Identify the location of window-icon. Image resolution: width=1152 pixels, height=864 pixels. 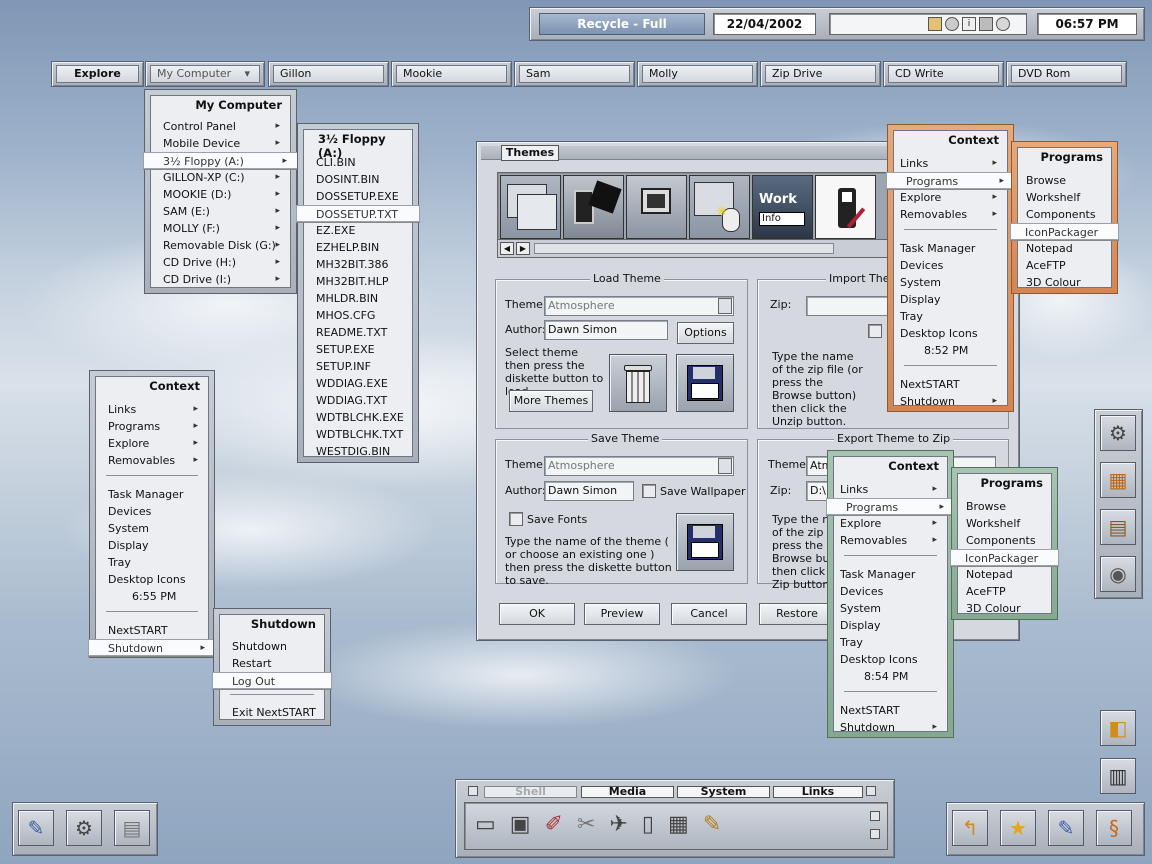
(935, 24).